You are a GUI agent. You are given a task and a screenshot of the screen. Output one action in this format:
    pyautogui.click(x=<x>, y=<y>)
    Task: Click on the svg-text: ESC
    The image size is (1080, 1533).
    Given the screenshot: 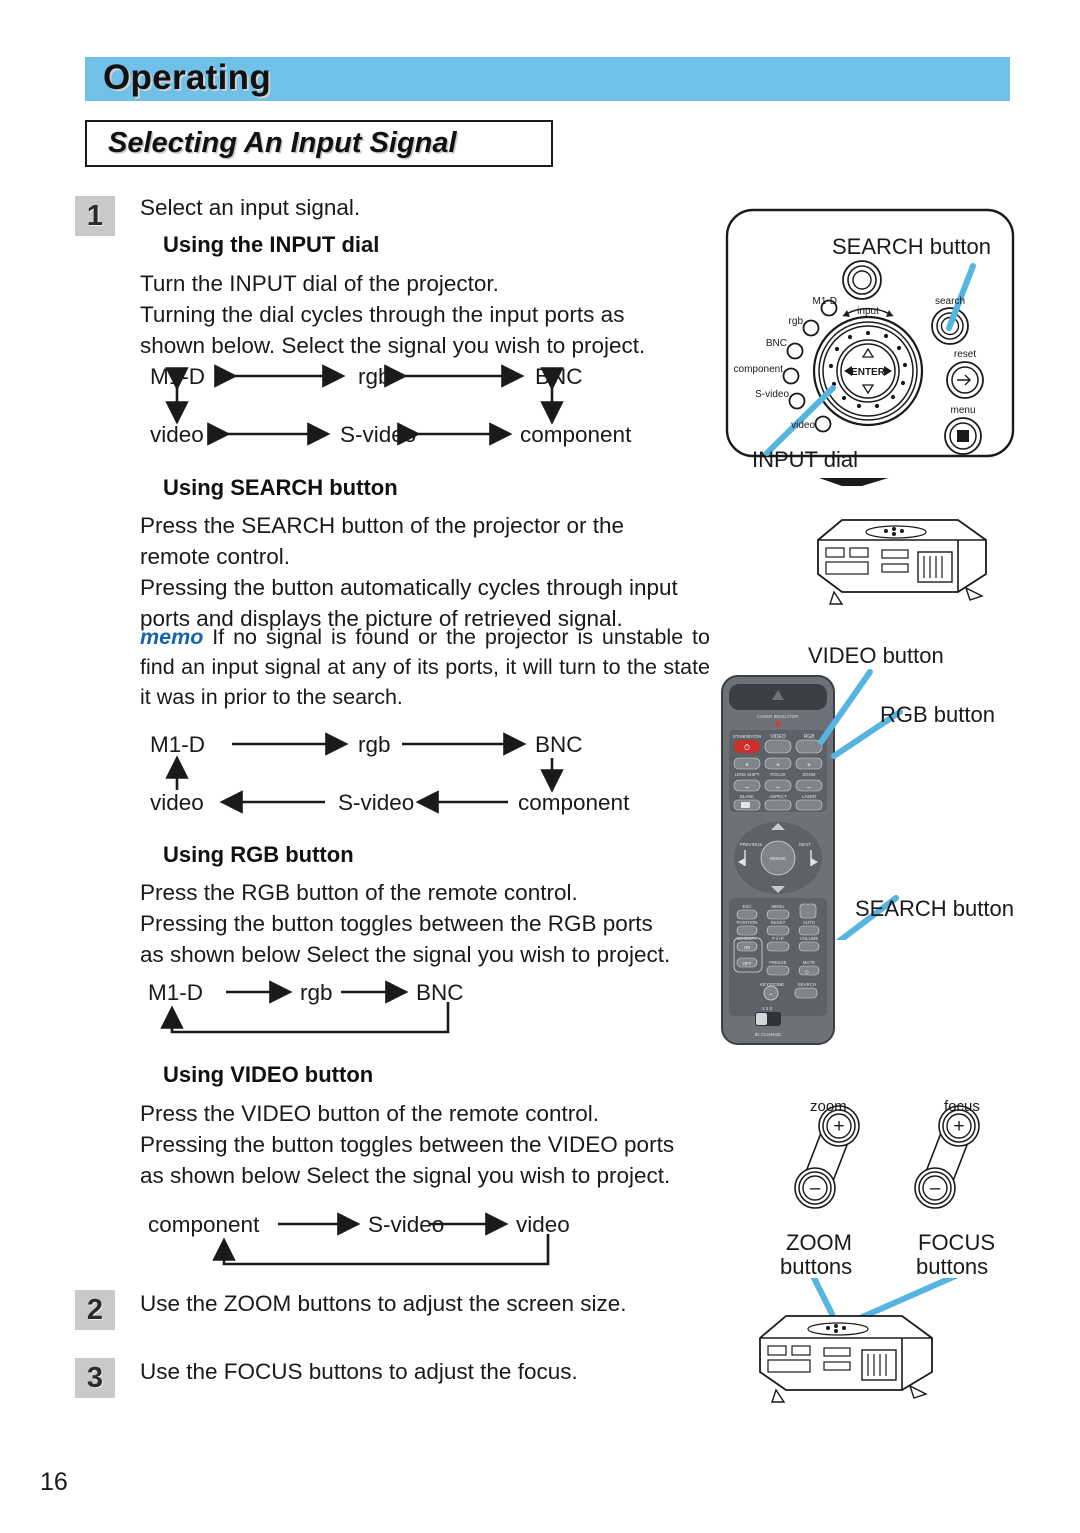 What is the action you would take?
    pyautogui.click(x=746, y=906)
    